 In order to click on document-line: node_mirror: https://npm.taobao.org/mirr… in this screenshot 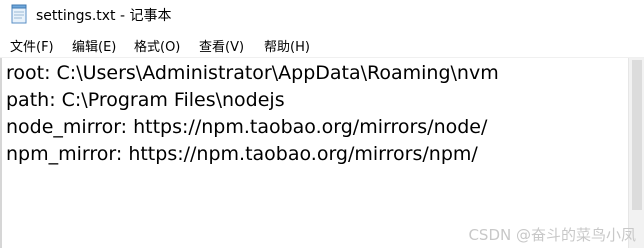, I will do `click(246, 127)`.